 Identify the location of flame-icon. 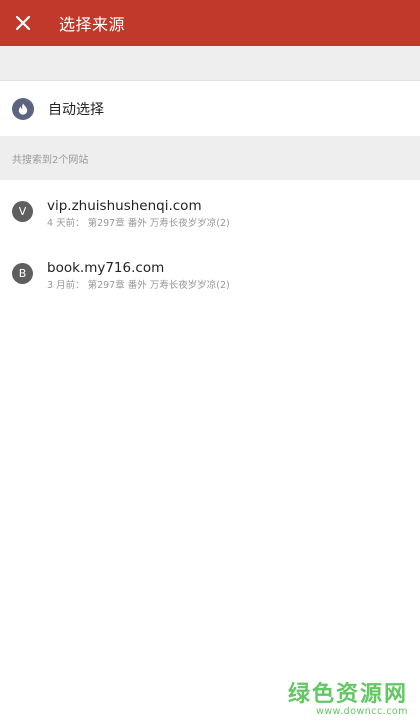
(23, 108).